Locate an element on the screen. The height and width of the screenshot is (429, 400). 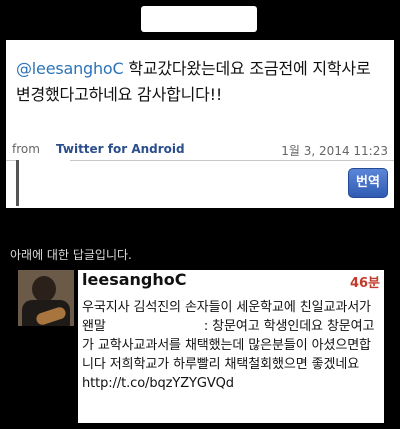
timestamp: 1월 3, 2014 11:23 is located at coordinates (334, 151).